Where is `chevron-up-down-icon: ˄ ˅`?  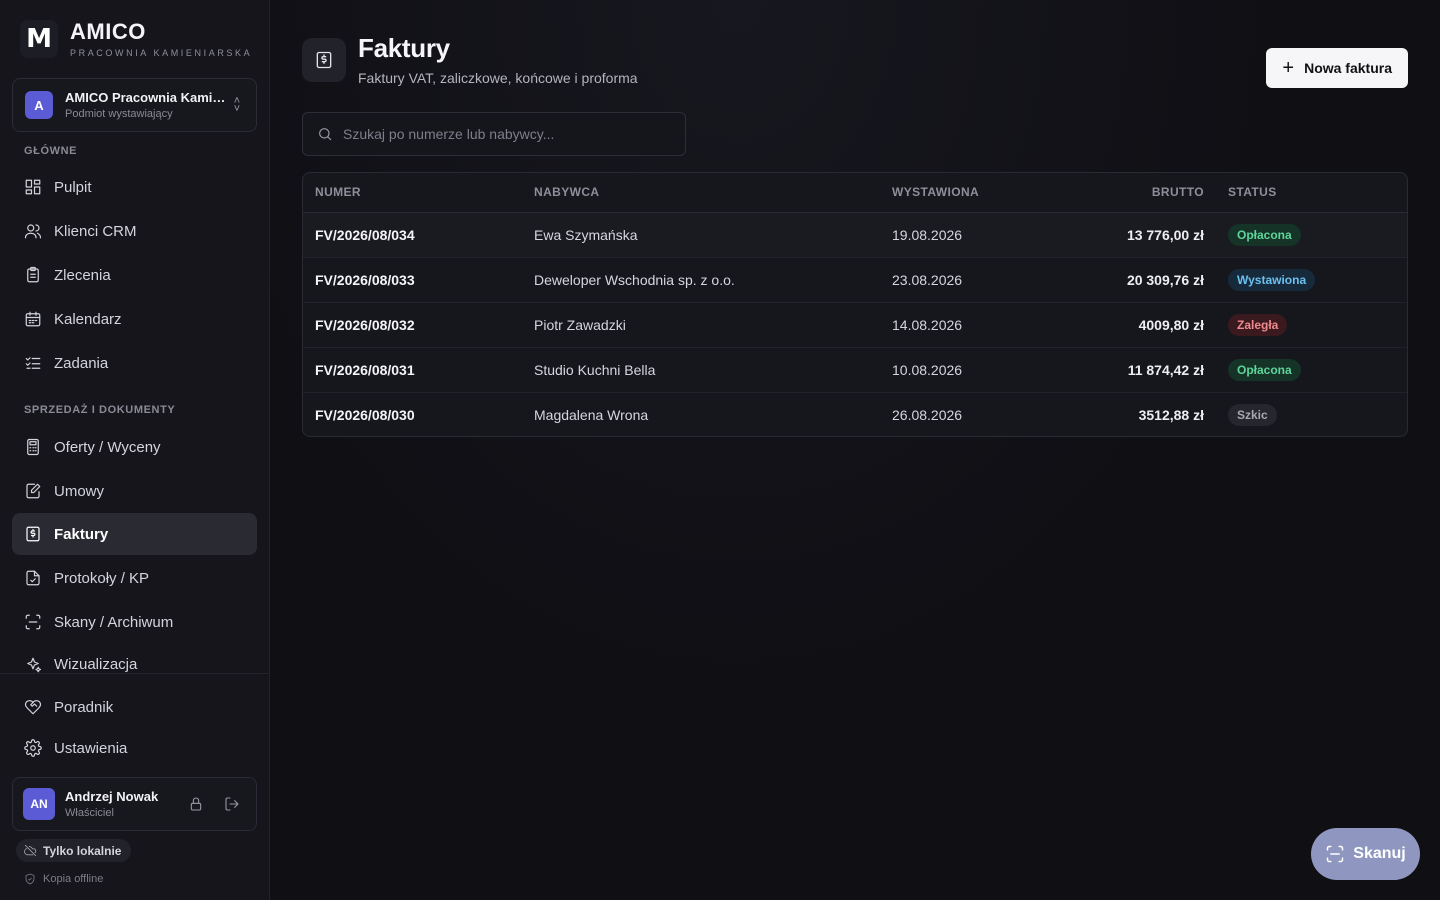
chevron-up-down-icon: ˄ ˅ is located at coordinates (237, 105).